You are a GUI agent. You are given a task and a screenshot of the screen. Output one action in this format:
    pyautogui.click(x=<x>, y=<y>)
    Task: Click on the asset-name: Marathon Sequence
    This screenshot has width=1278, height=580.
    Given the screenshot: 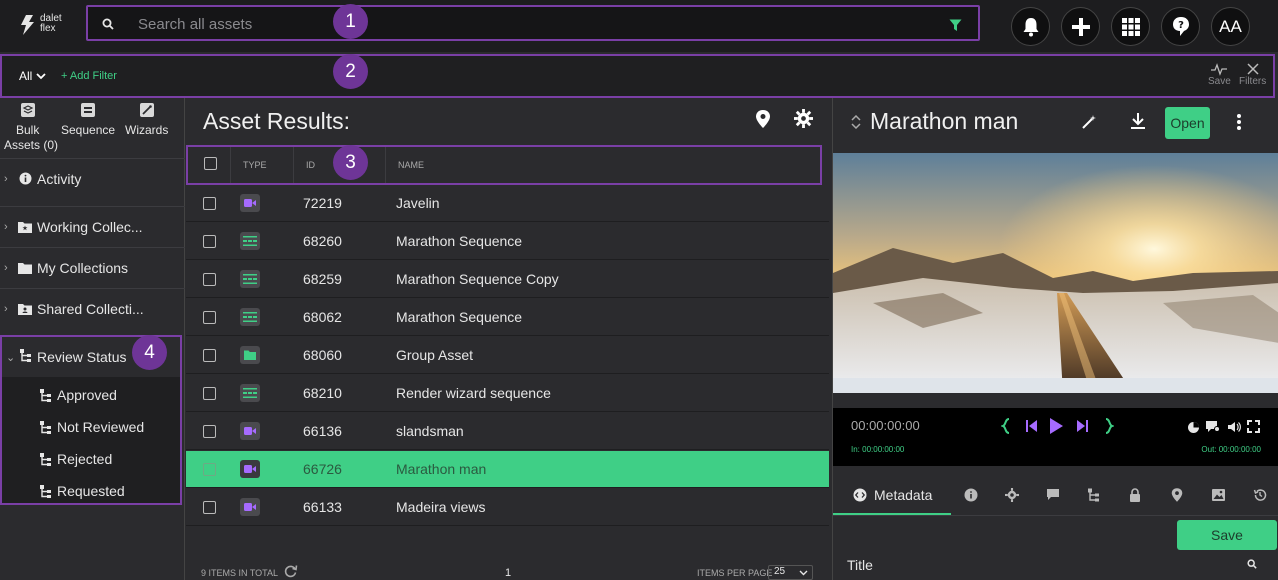 What is the action you would take?
    pyautogui.click(x=459, y=317)
    